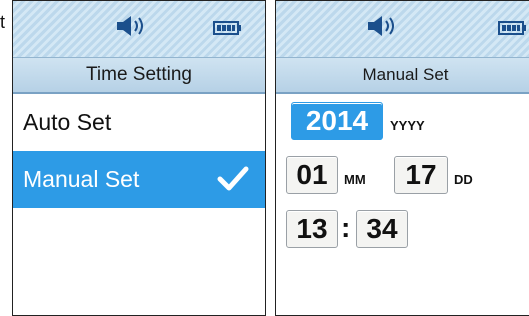 Image resolution: width=529 pixels, height=316 pixels. What do you see at coordinates (337, 121) in the screenshot?
I see `year-field: 2014` at bounding box center [337, 121].